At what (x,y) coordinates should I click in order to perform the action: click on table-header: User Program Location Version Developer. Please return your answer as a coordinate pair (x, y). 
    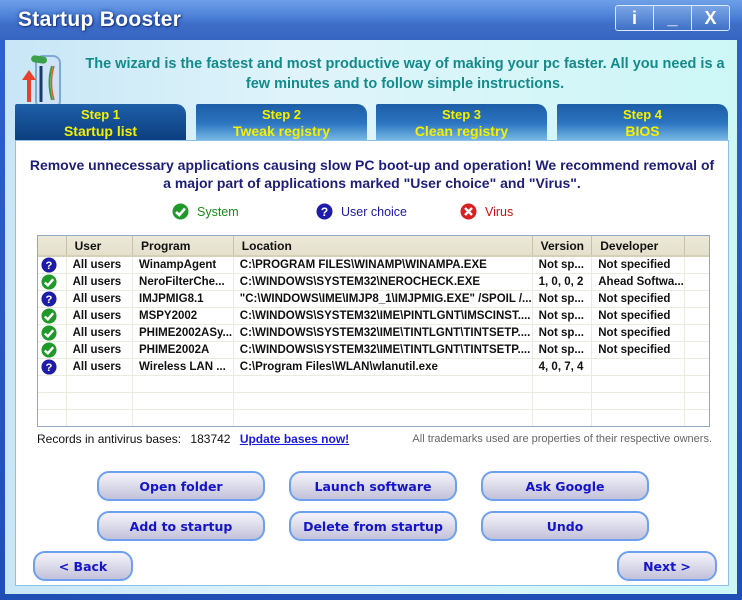
    Looking at the image, I should click on (373, 246).